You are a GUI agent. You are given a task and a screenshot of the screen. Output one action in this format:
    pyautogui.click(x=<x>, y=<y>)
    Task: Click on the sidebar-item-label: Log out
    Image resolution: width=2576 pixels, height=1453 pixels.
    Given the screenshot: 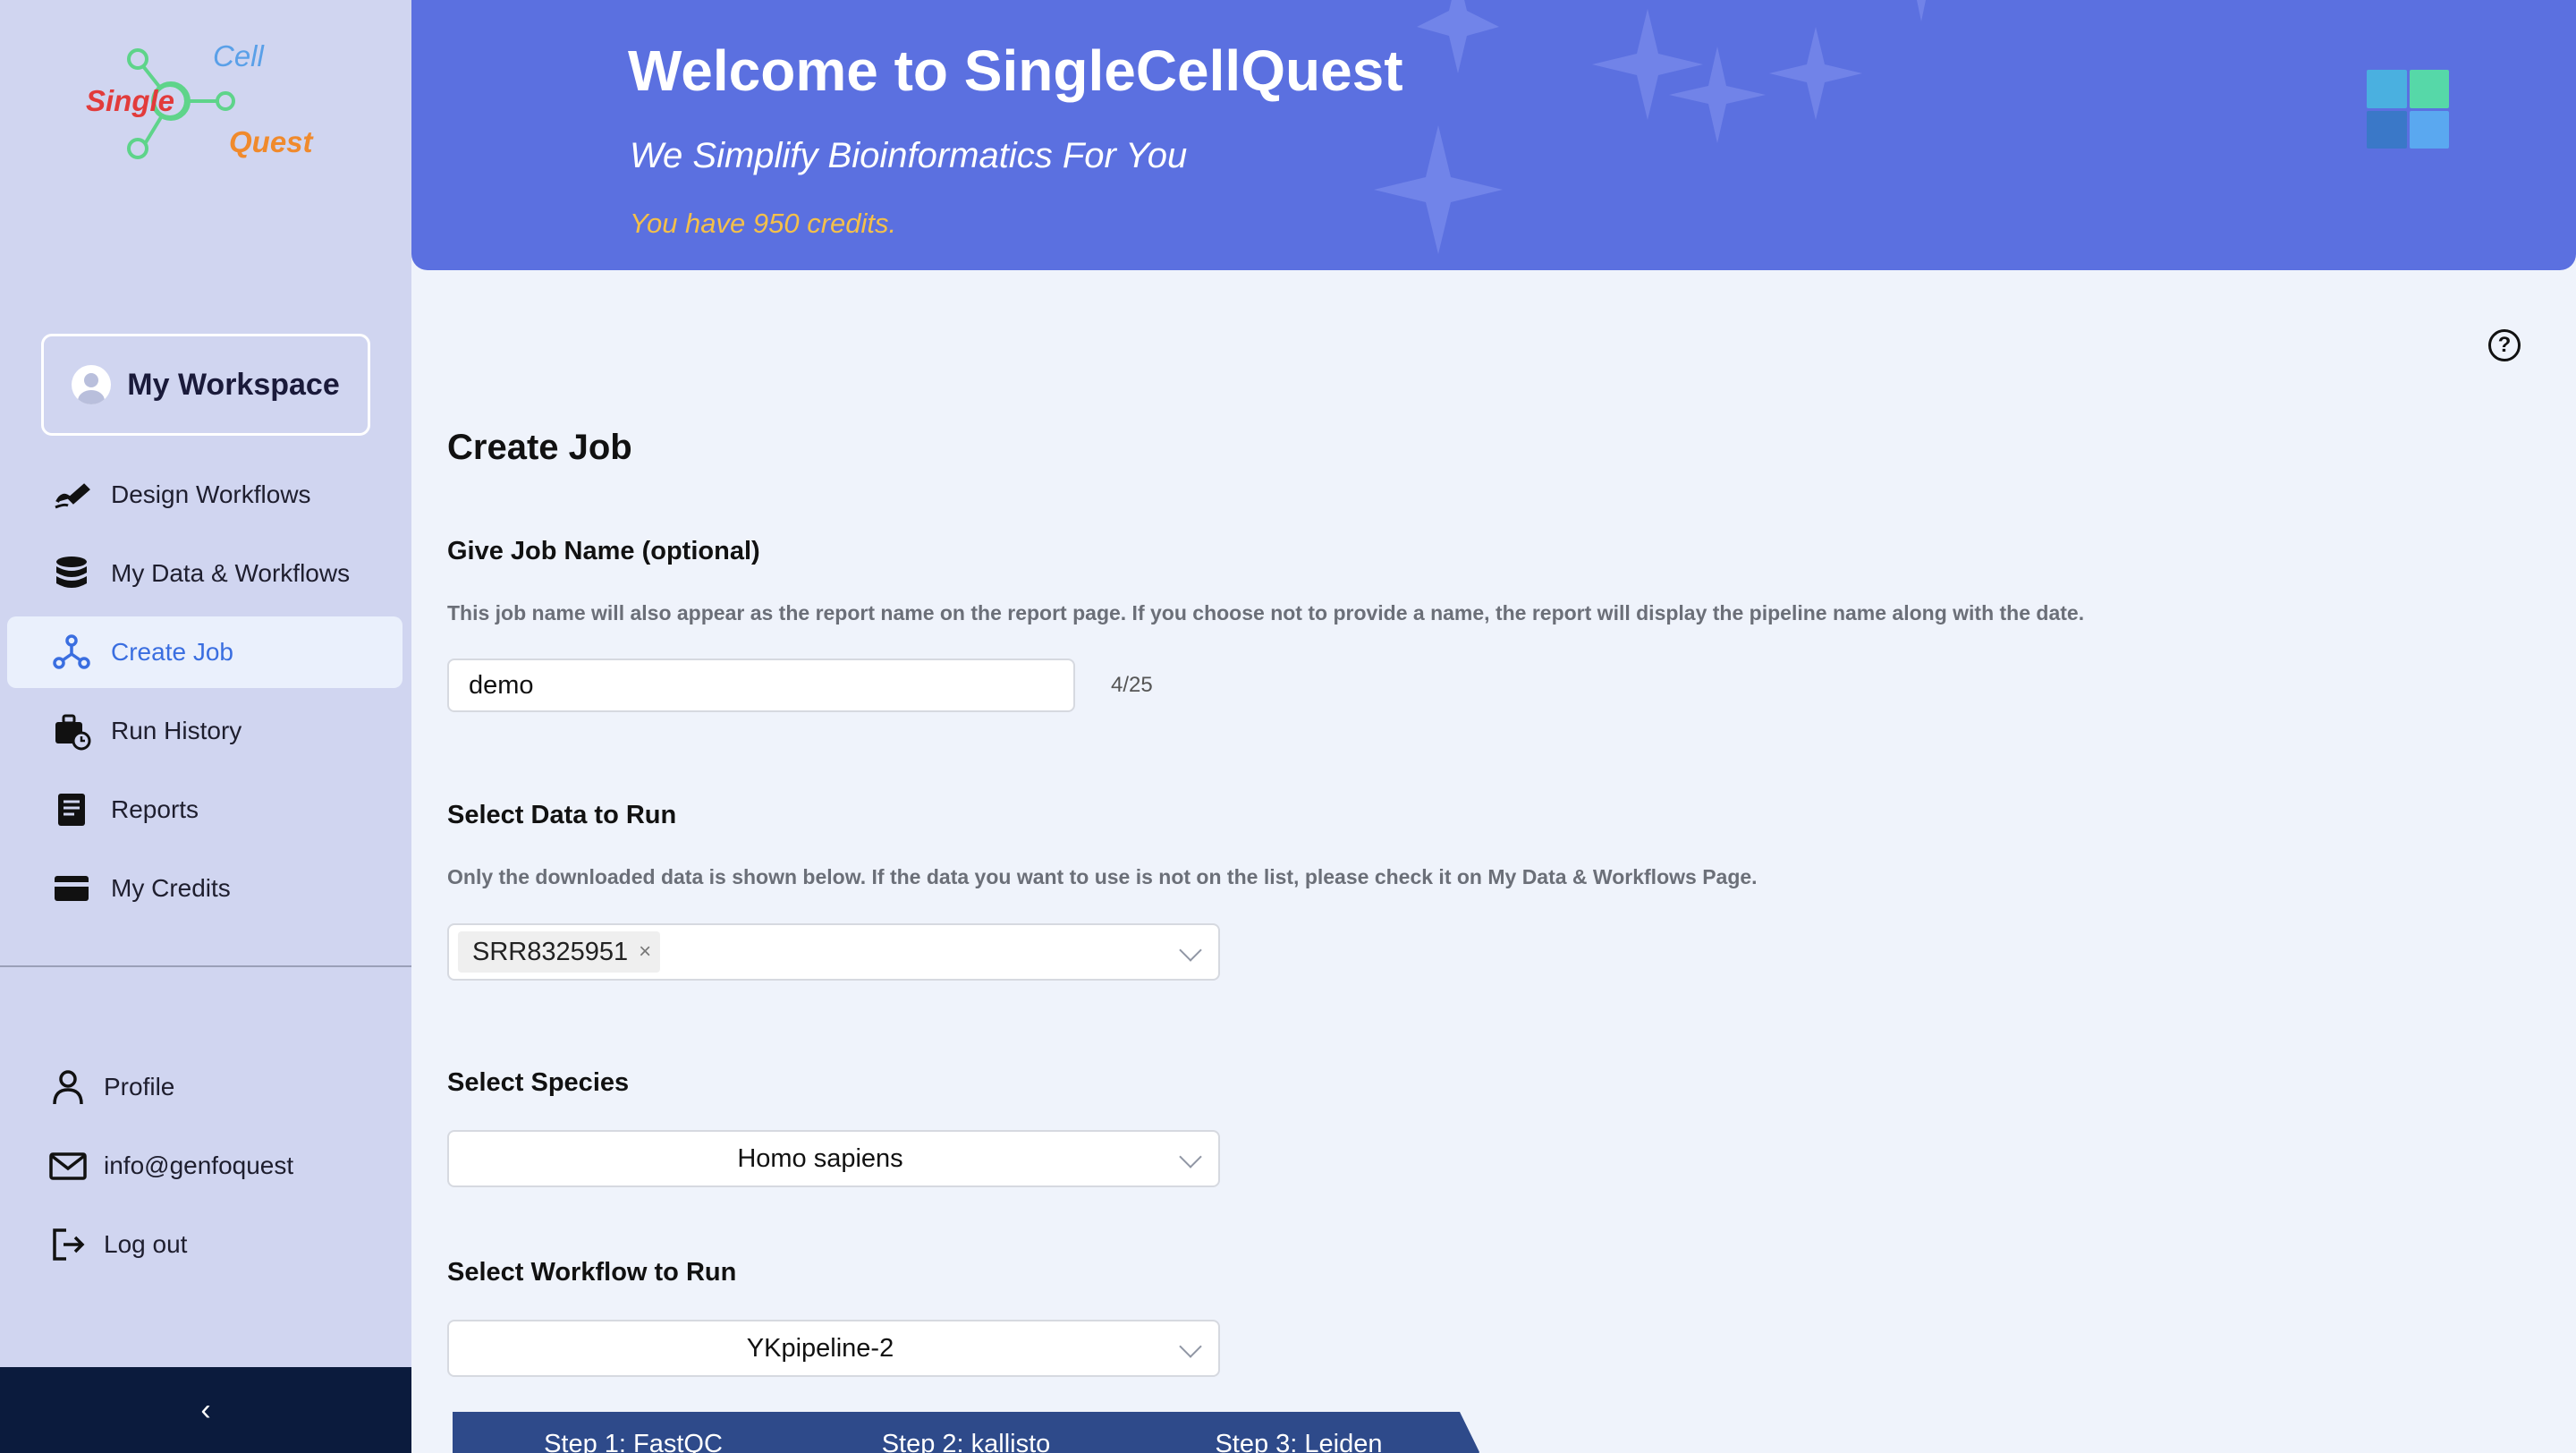 What is the action you would take?
    pyautogui.click(x=146, y=1244)
    